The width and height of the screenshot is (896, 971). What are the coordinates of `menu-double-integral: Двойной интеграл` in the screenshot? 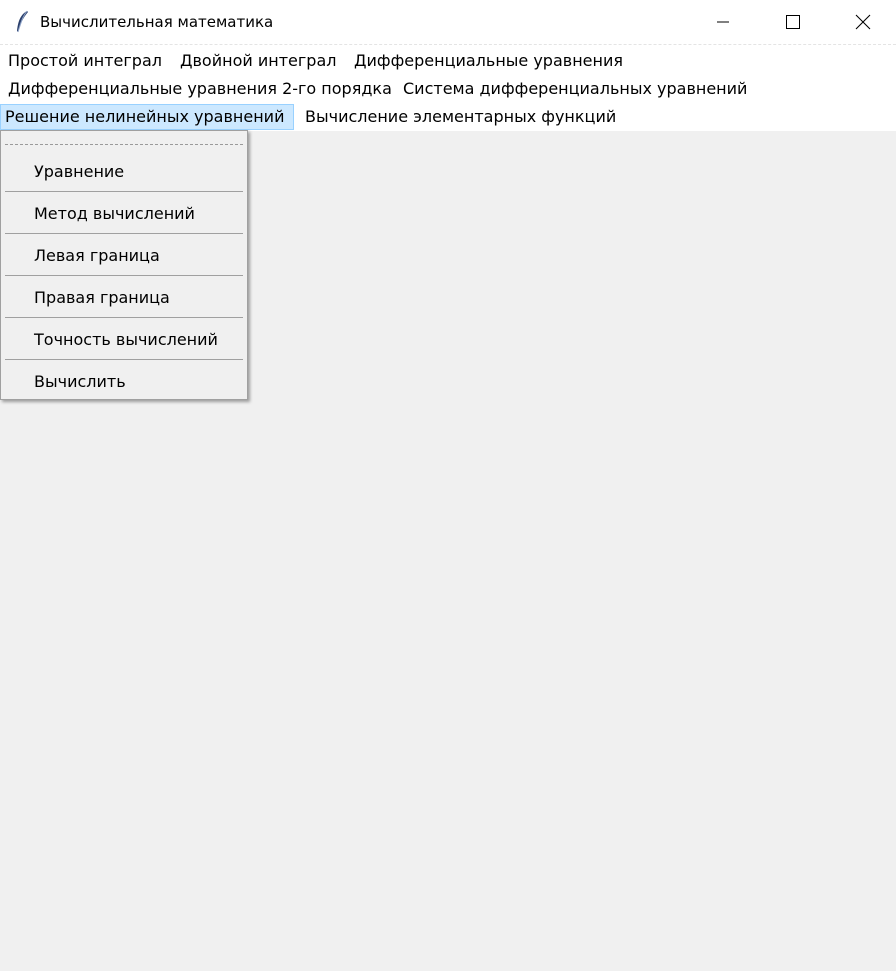 It's located at (258, 61).